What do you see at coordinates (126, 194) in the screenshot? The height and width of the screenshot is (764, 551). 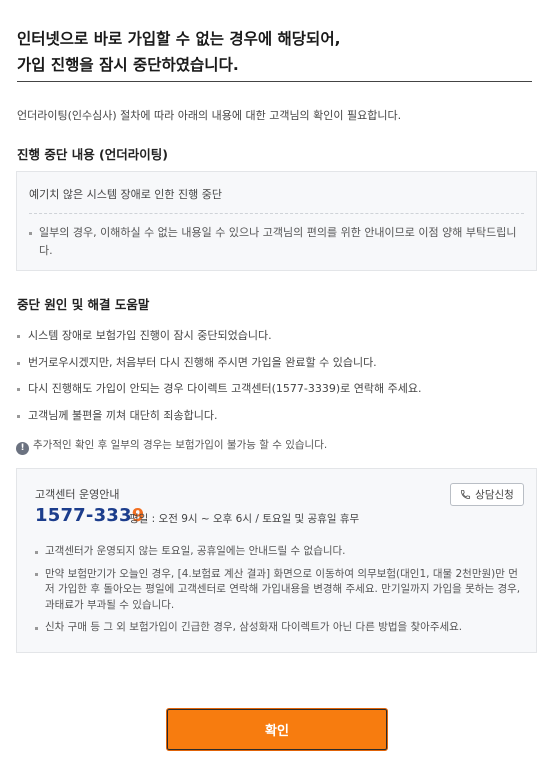 I see `suspension-reason: 예기치 않은 시스템 장애로 인한 진행 중단` at bounding box center [126, 194].